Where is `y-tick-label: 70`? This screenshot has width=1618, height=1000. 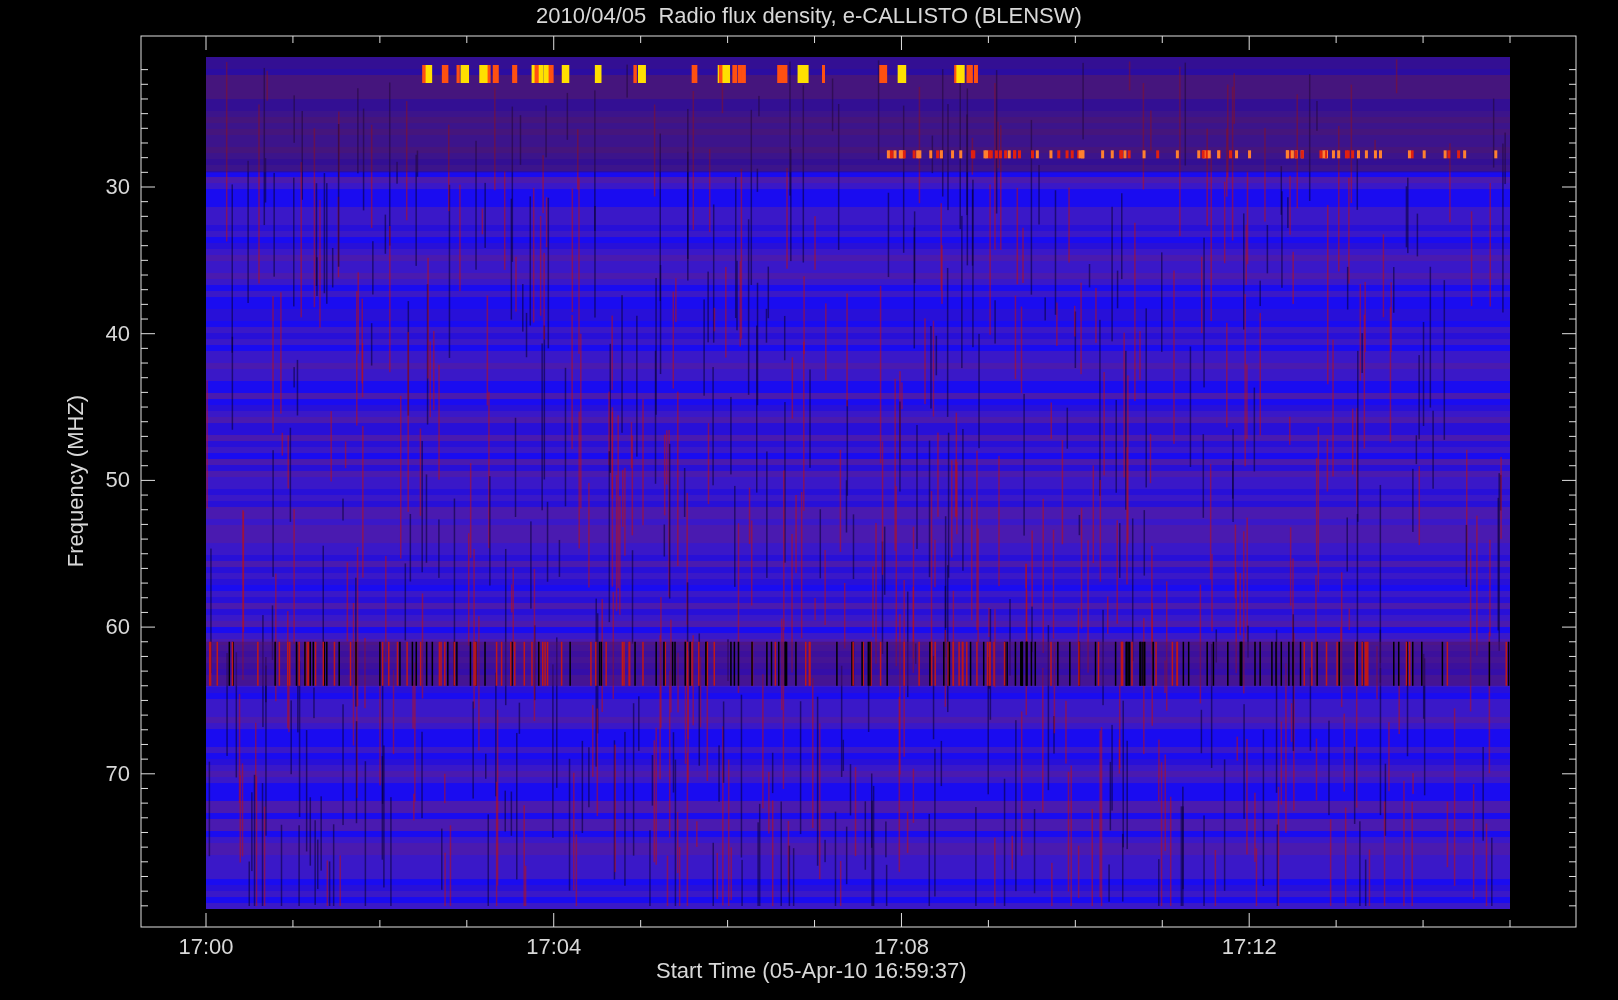
y-tick-label: 70 is located at coordinates (117, 773).